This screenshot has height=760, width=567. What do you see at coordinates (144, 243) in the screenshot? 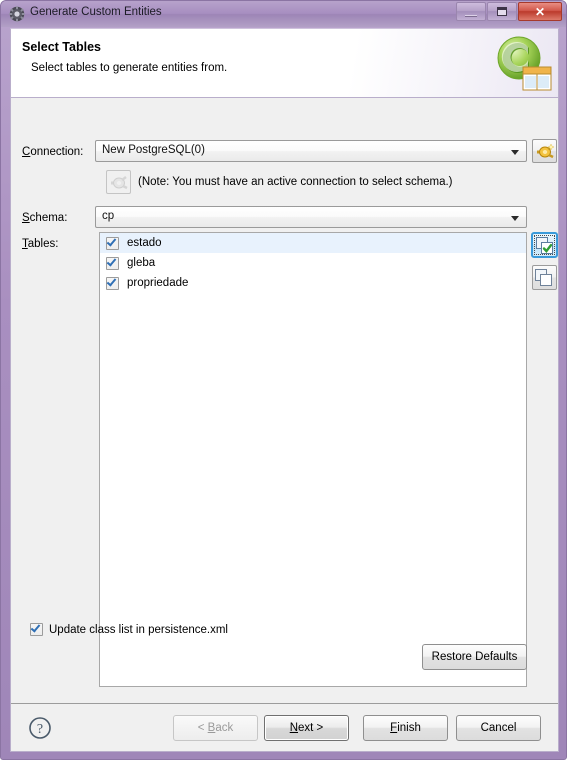
I see `table-name: estado` at bounding box center [144, 243].